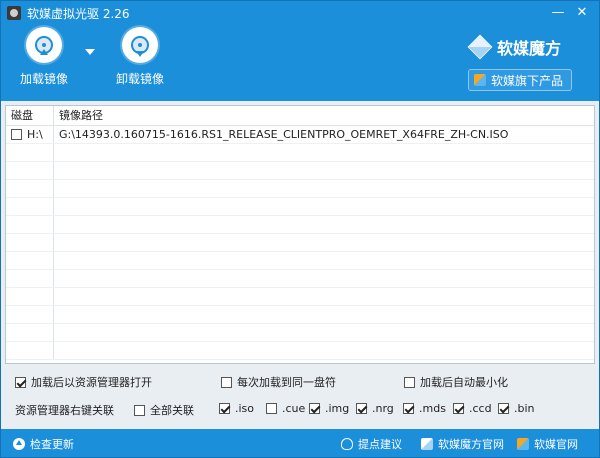 This screenshot has width=600, height=458. What do you see at coordinates (480, 408) in the screenshot?
I see `ext-ccd-label: .ccd` at bounding box center [480, 408].